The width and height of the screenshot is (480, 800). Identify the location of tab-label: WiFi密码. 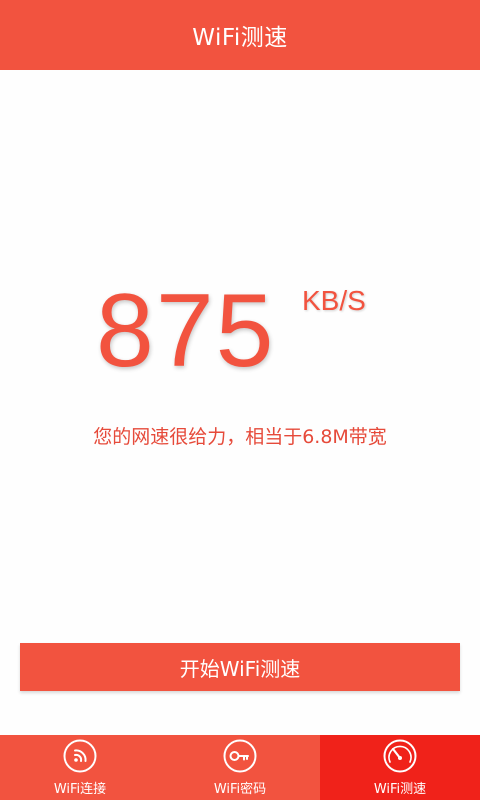
(240, 789).